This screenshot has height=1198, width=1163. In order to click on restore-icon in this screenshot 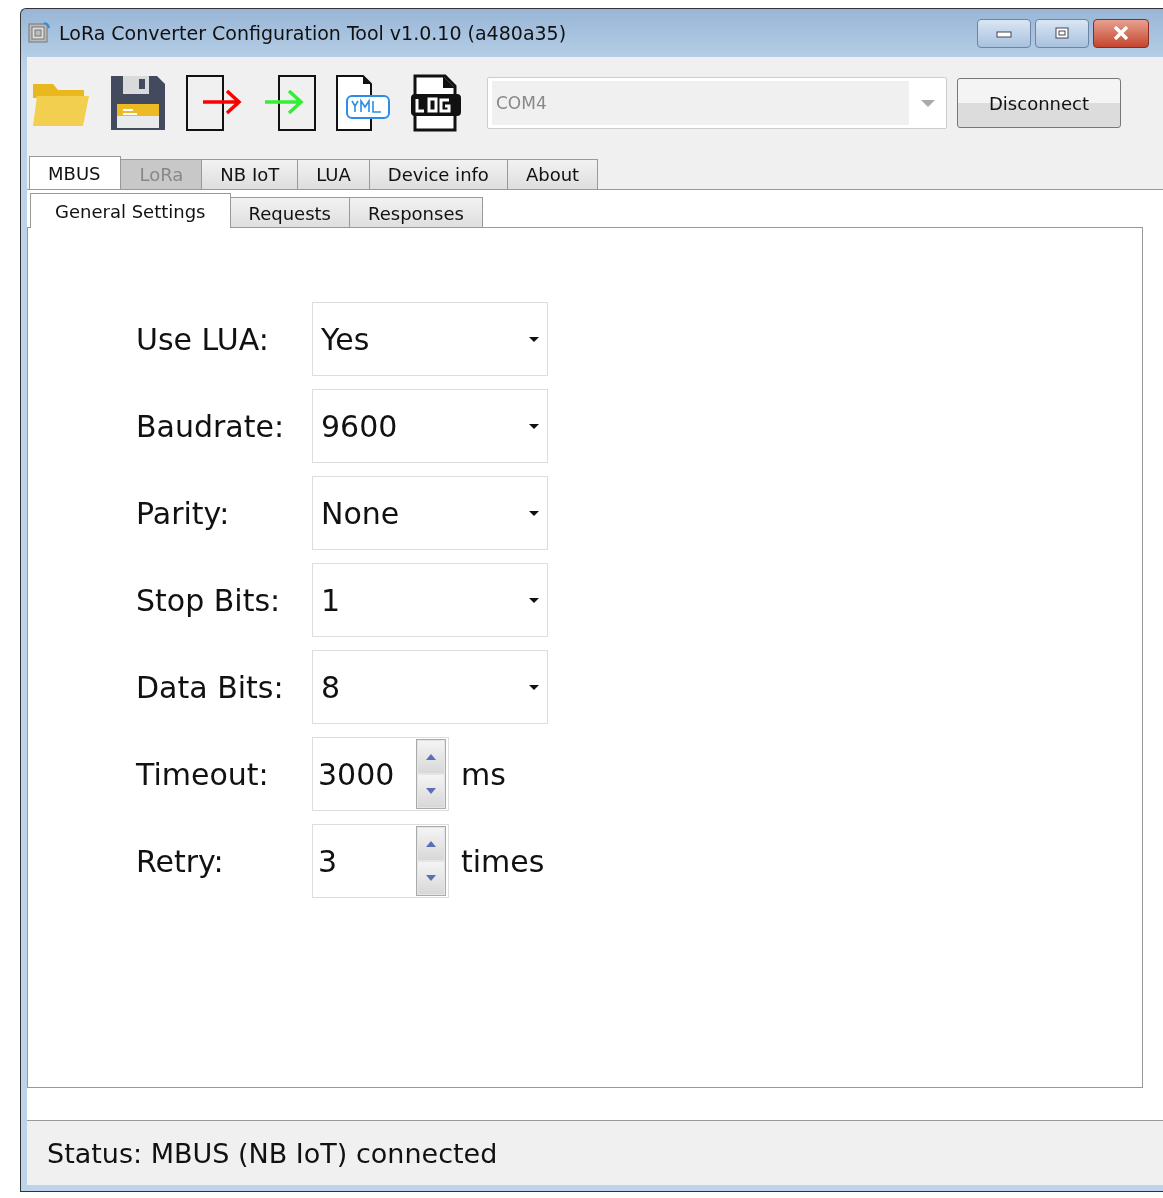, I will do `click(1062, 33)`.